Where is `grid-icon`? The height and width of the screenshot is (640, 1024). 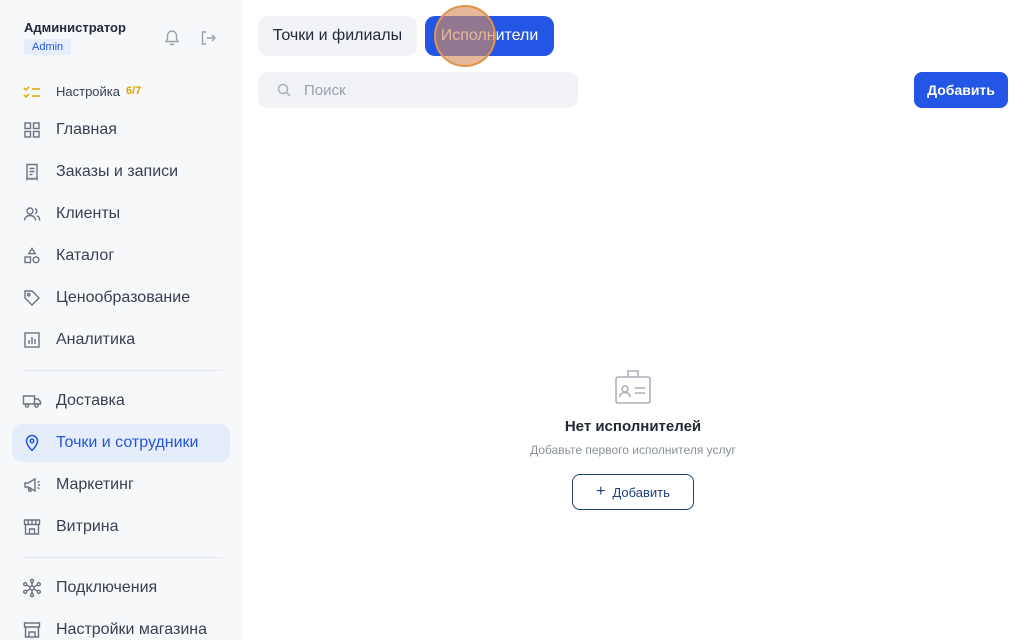 grid-icon is located at coordinates (32, 130).